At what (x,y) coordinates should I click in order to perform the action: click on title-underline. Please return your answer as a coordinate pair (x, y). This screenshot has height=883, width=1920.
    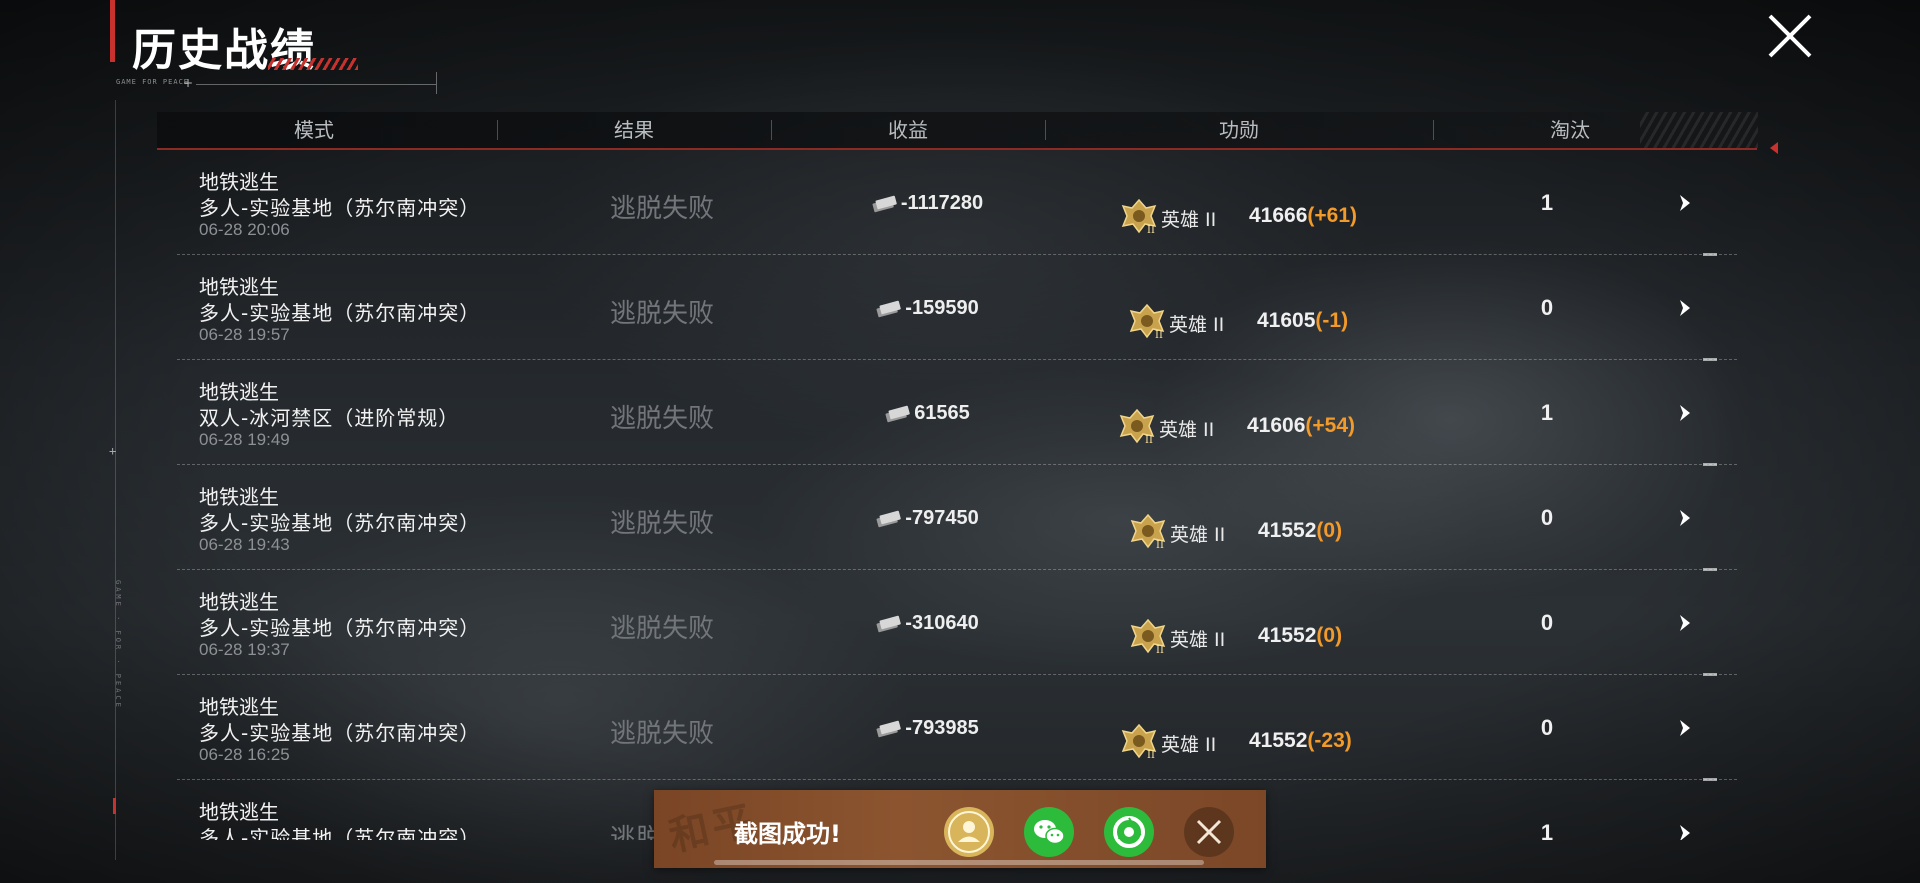
    Looking at the image, I should click on (316, 84).